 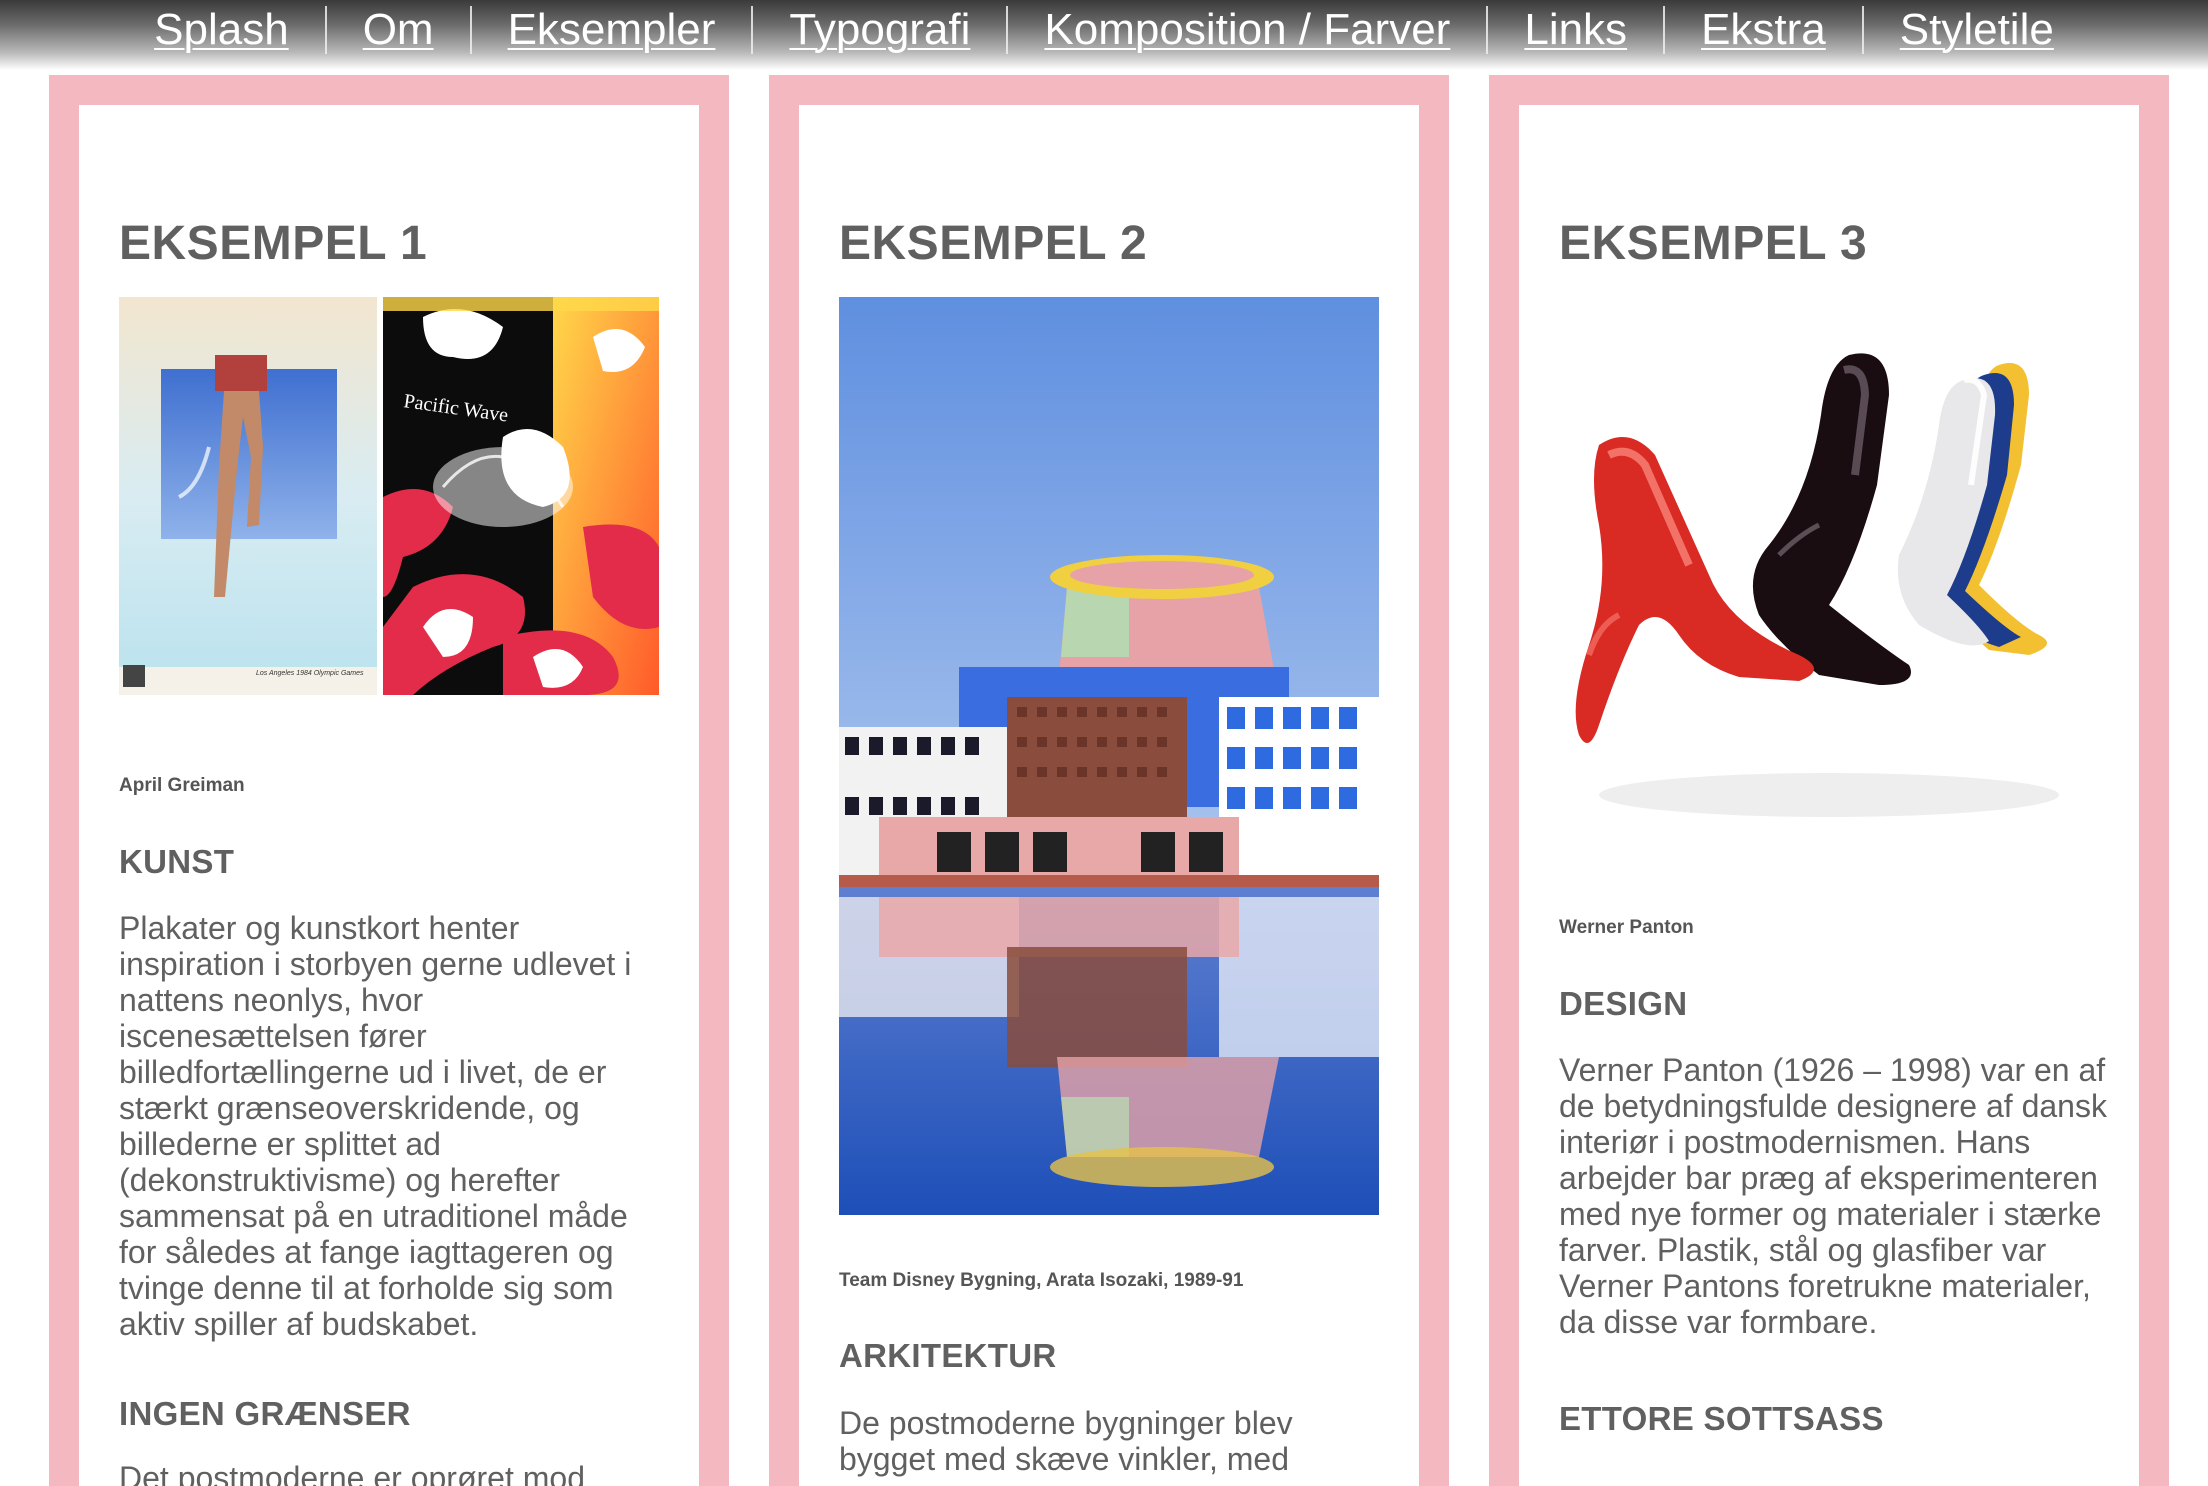 I want to click on section-body-2: Det postmoderne er oprøret mod, so click(x=352, y=1473).